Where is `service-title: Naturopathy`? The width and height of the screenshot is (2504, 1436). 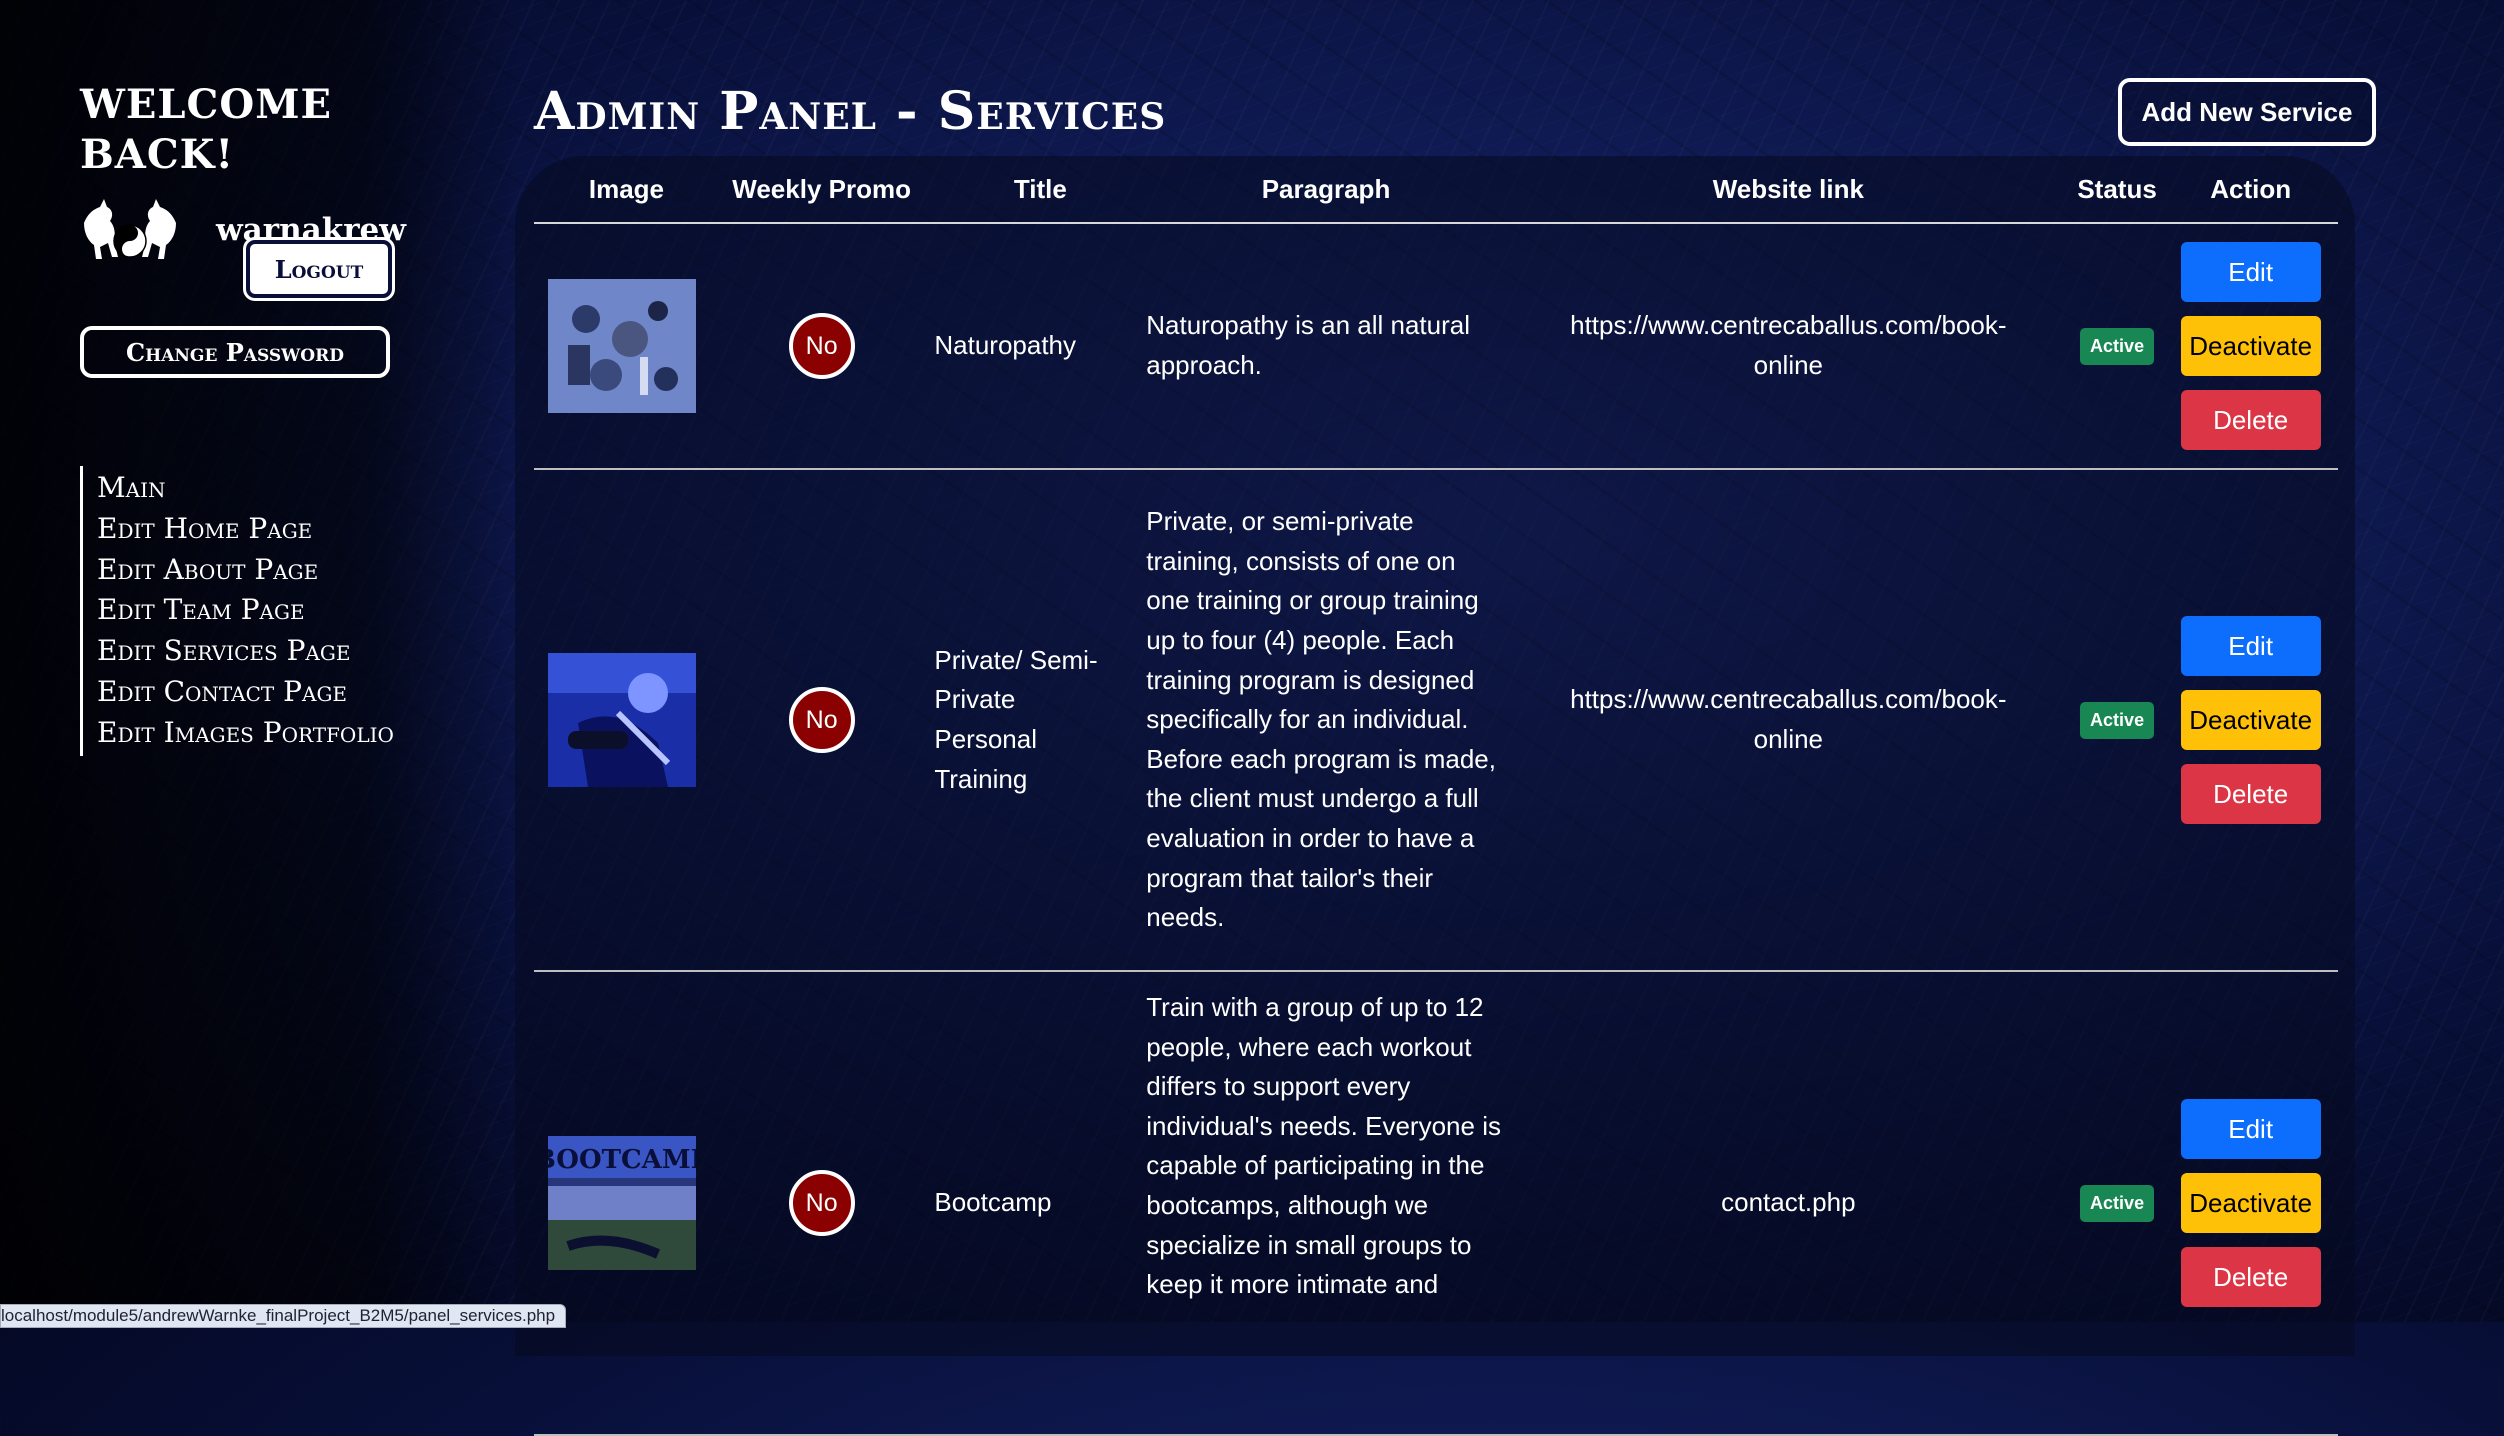 service-title: Naturopathy is located at coordinates (1005, 345).